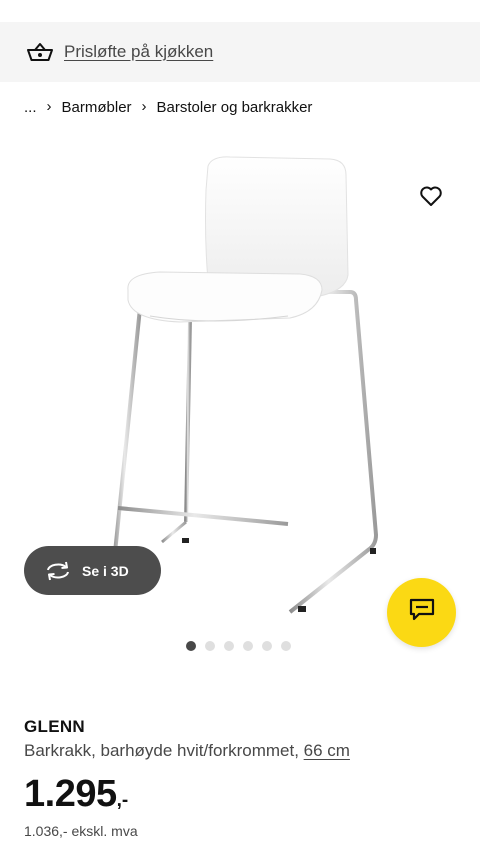 This screenshot has height=865, width=480. I want to click on product-name: GLENN, so click(54, 726).